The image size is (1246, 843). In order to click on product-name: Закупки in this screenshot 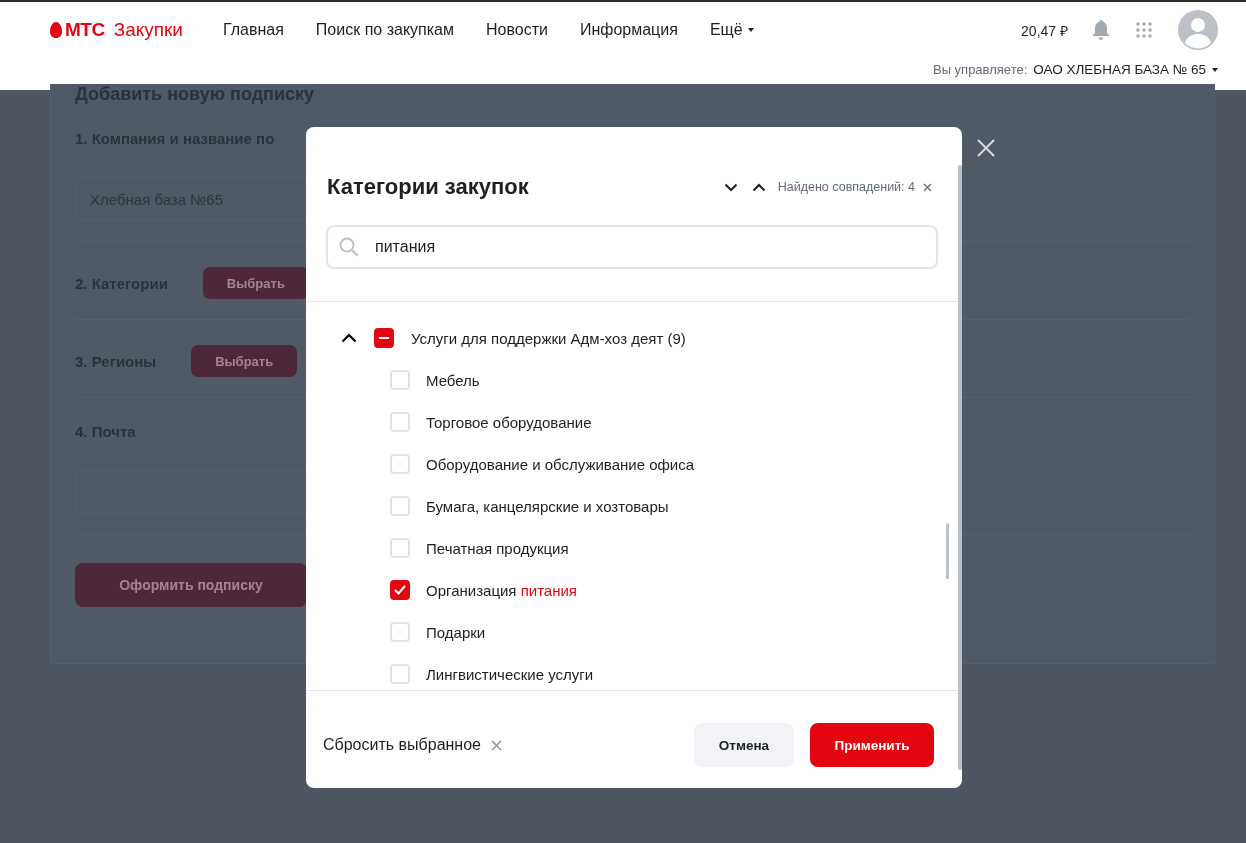, I will do `click(148, 30)`.